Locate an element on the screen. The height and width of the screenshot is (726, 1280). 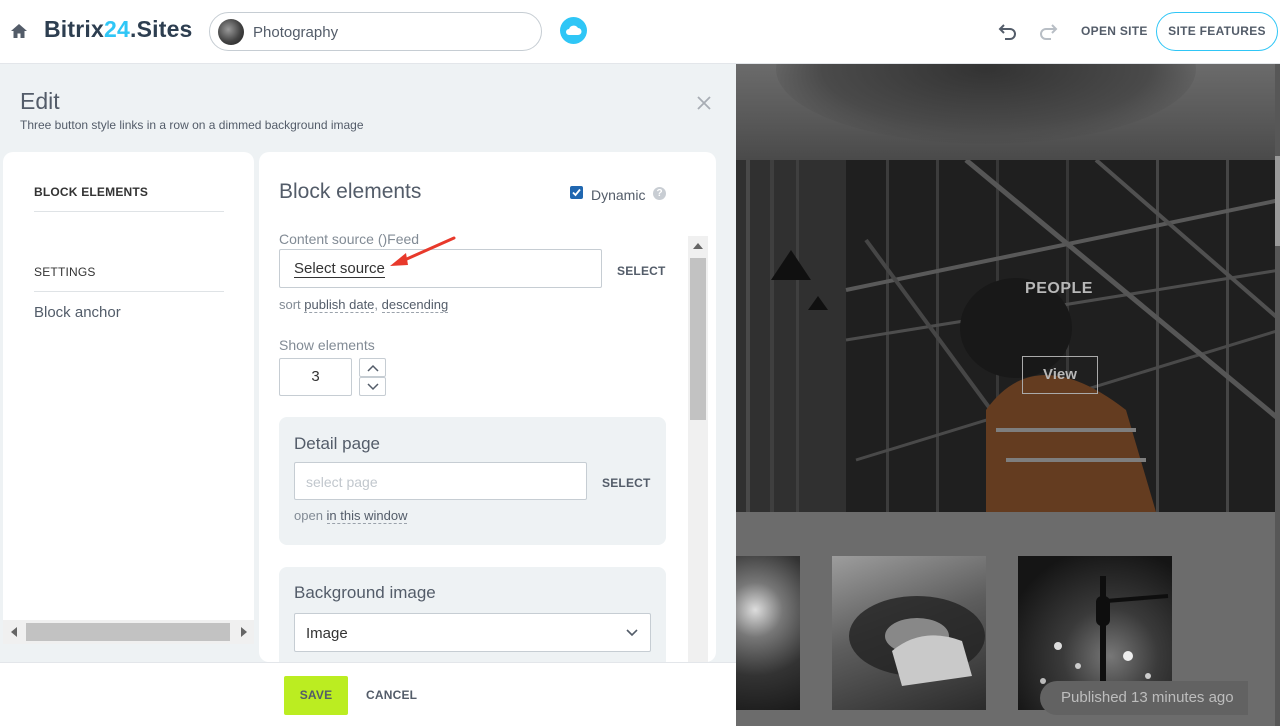
redo-icon is located at coordinates (1048, 33).